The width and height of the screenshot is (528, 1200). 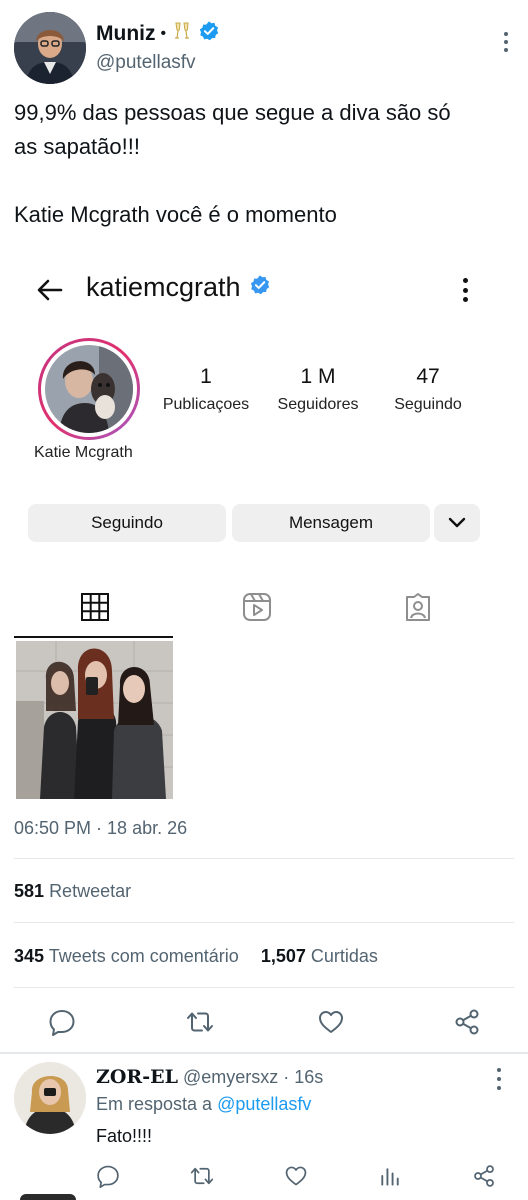 What do you see at coordinates (202, 1176) in the screenshot?
I see `reply-retweet-icon` at bounding box center [202, 1176].